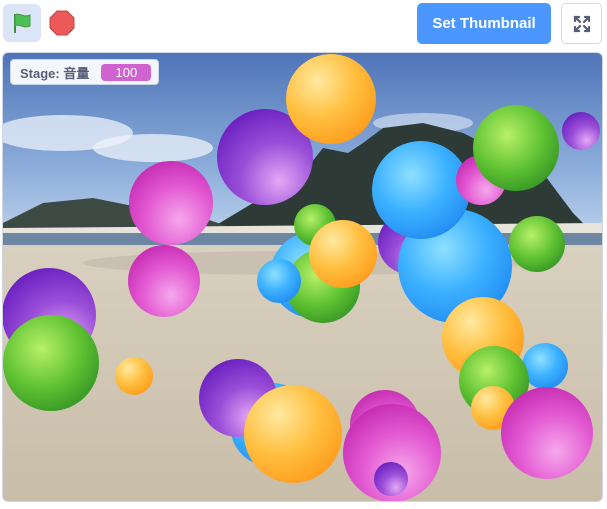  I want to click on stage-volume-monitor: Stage: 音量 100, so click(85, 72).